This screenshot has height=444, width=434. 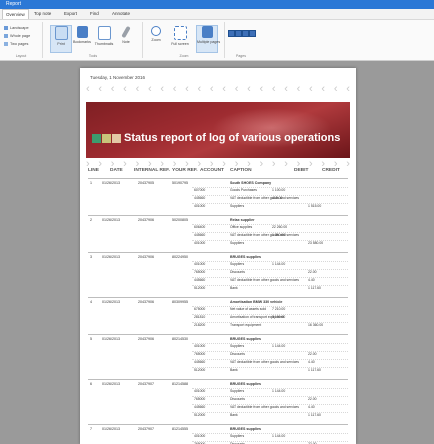 I want to click on row-caption: Transport equipment, so click(x=246, y=325).